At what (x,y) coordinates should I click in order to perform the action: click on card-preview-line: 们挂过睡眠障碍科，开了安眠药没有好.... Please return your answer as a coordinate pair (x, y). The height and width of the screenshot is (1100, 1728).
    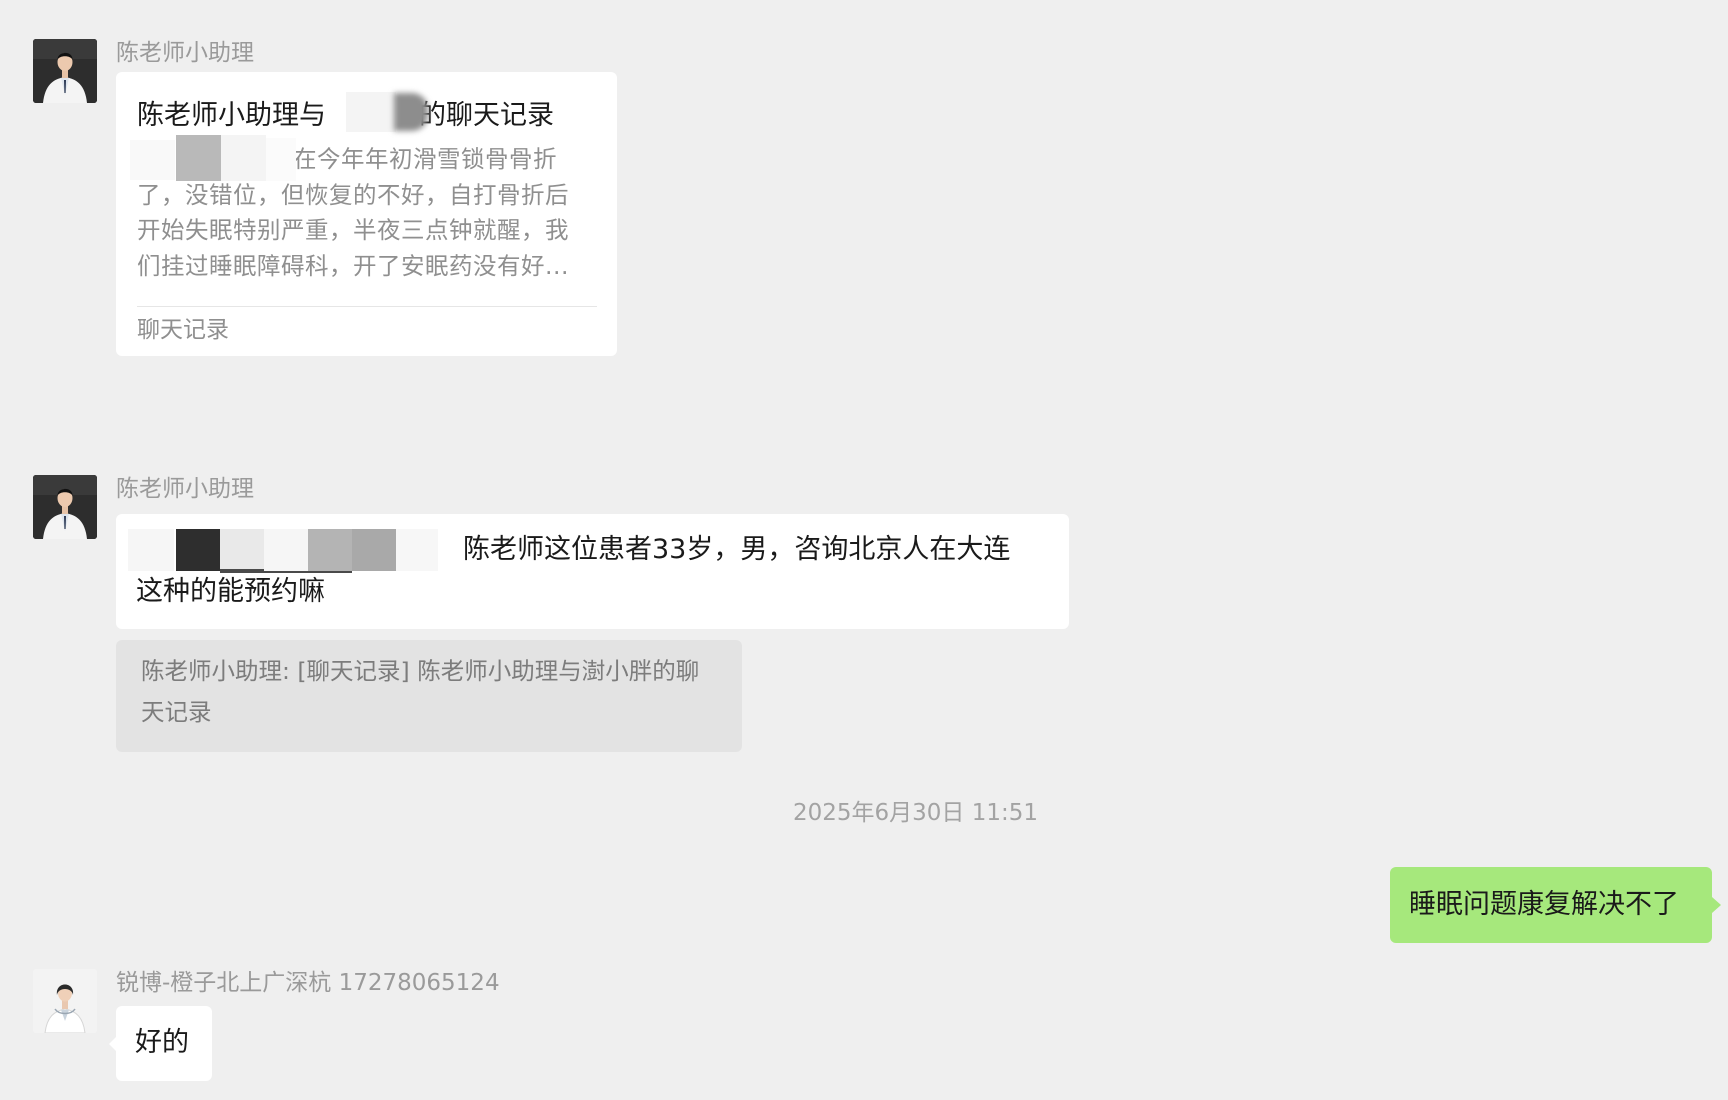
    Looking at the image, I should click on (353, 265).